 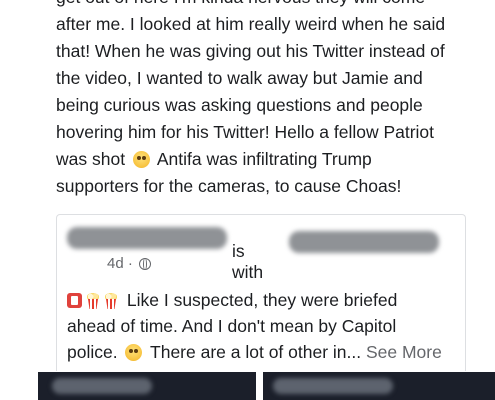 I want to click on red-box-icon, so click(x=74, y=300).